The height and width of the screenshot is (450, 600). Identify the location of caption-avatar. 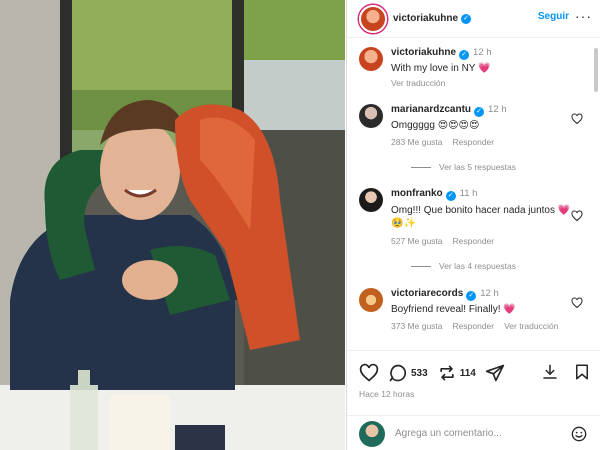
(371, 59).